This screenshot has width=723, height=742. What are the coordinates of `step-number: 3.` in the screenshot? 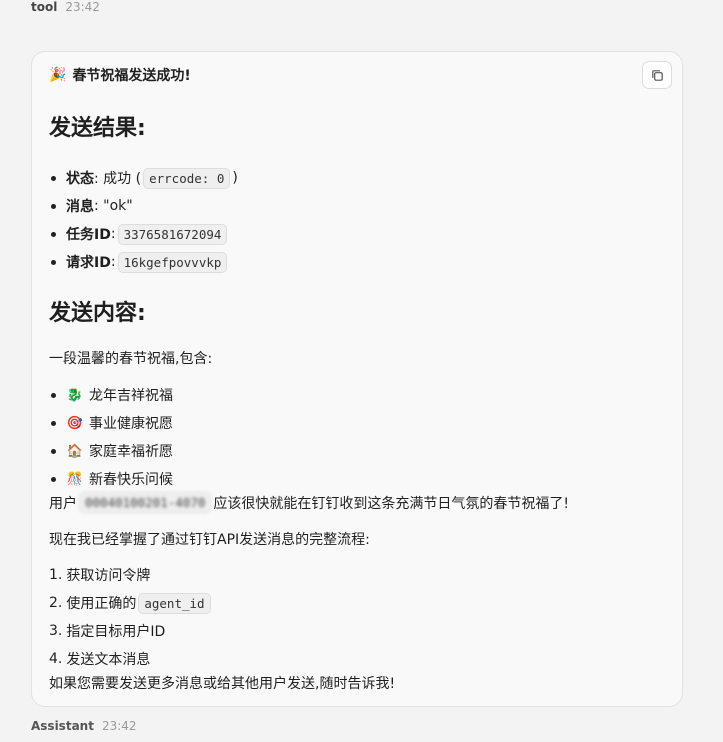 It's located at (56, 631).